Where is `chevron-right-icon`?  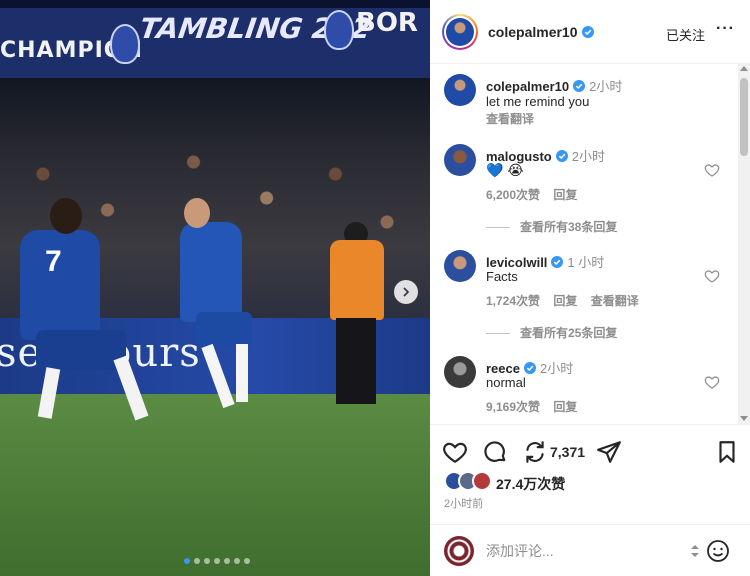 chevron-right-icon is located at coordinates (406, 292).